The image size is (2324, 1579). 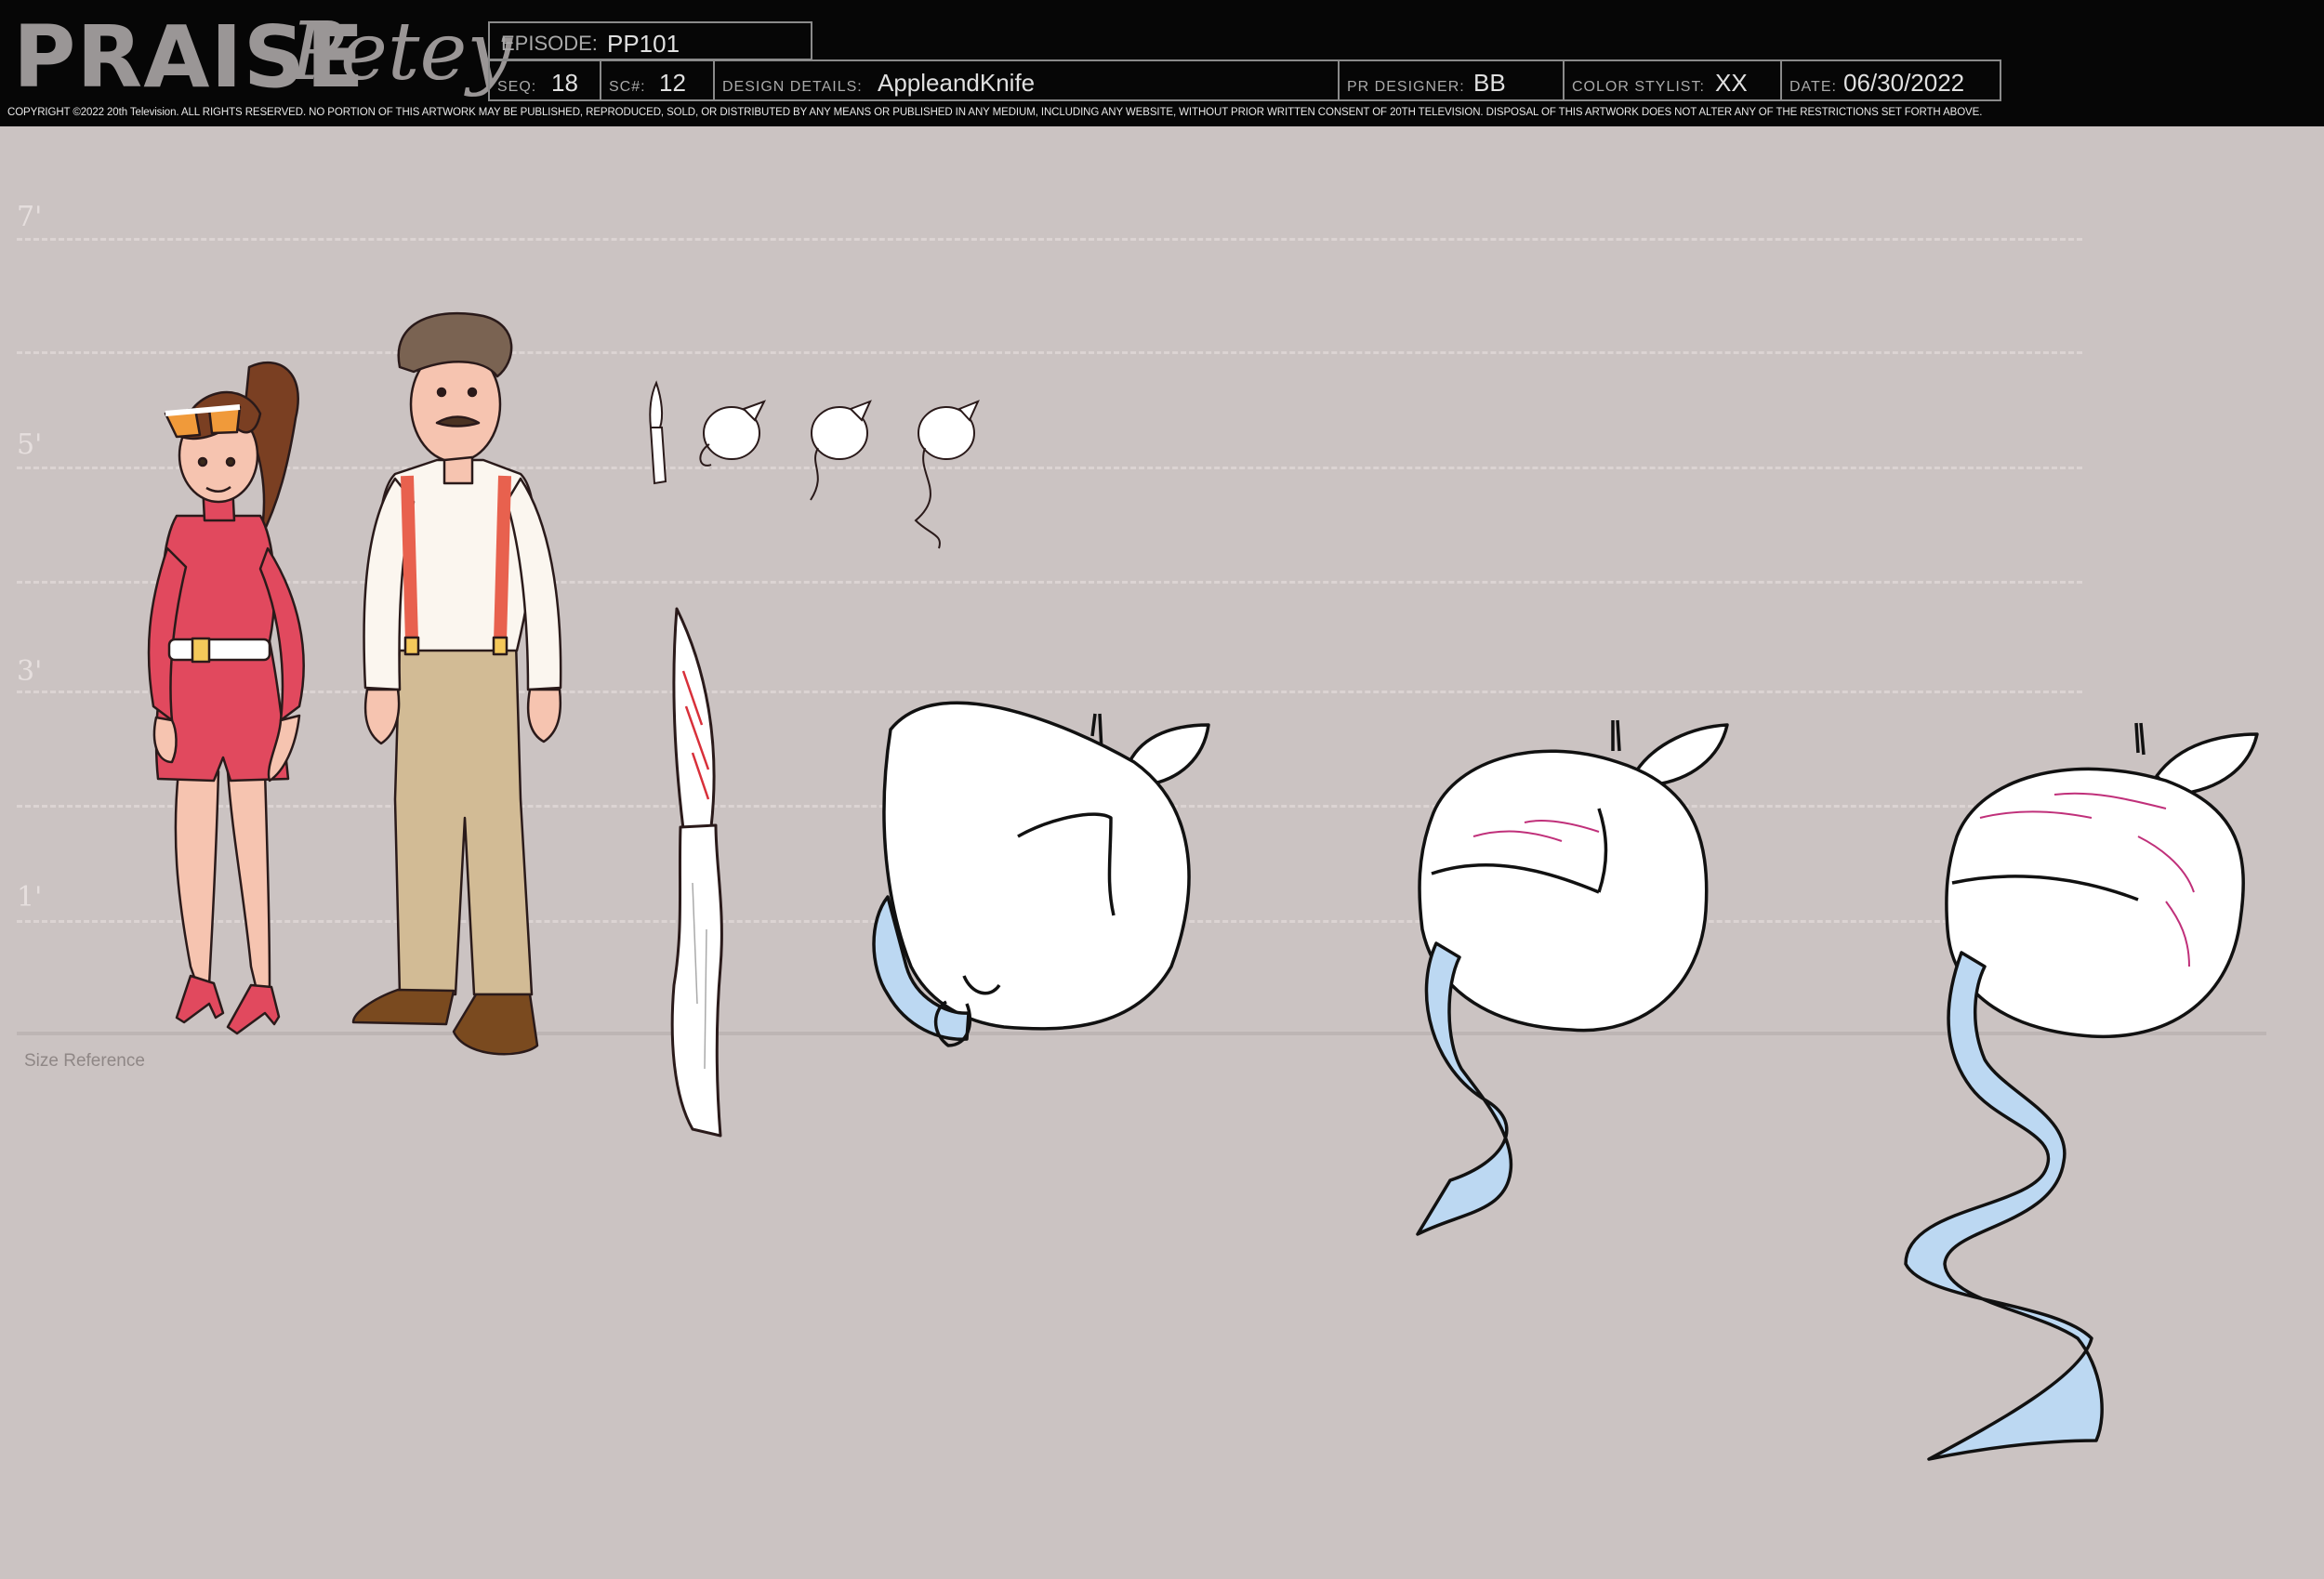 What do you see at coordinates (226, 698) in the screenshot?
I see `woman-character` at bounding box center [226, 698].